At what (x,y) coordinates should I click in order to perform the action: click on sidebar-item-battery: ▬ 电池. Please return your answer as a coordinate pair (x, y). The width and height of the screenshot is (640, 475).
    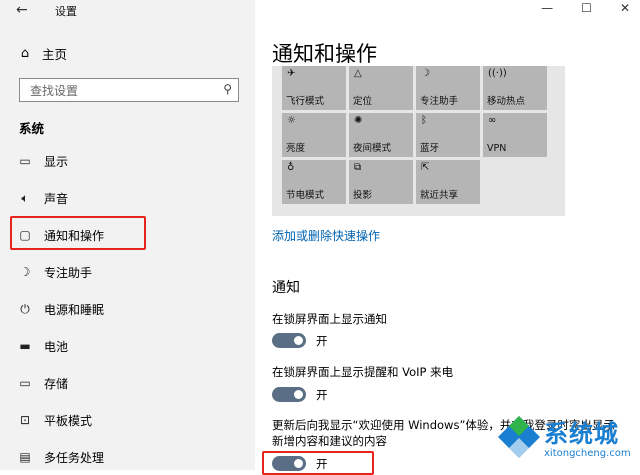
    Looking at the image, I should click on (133, 346).